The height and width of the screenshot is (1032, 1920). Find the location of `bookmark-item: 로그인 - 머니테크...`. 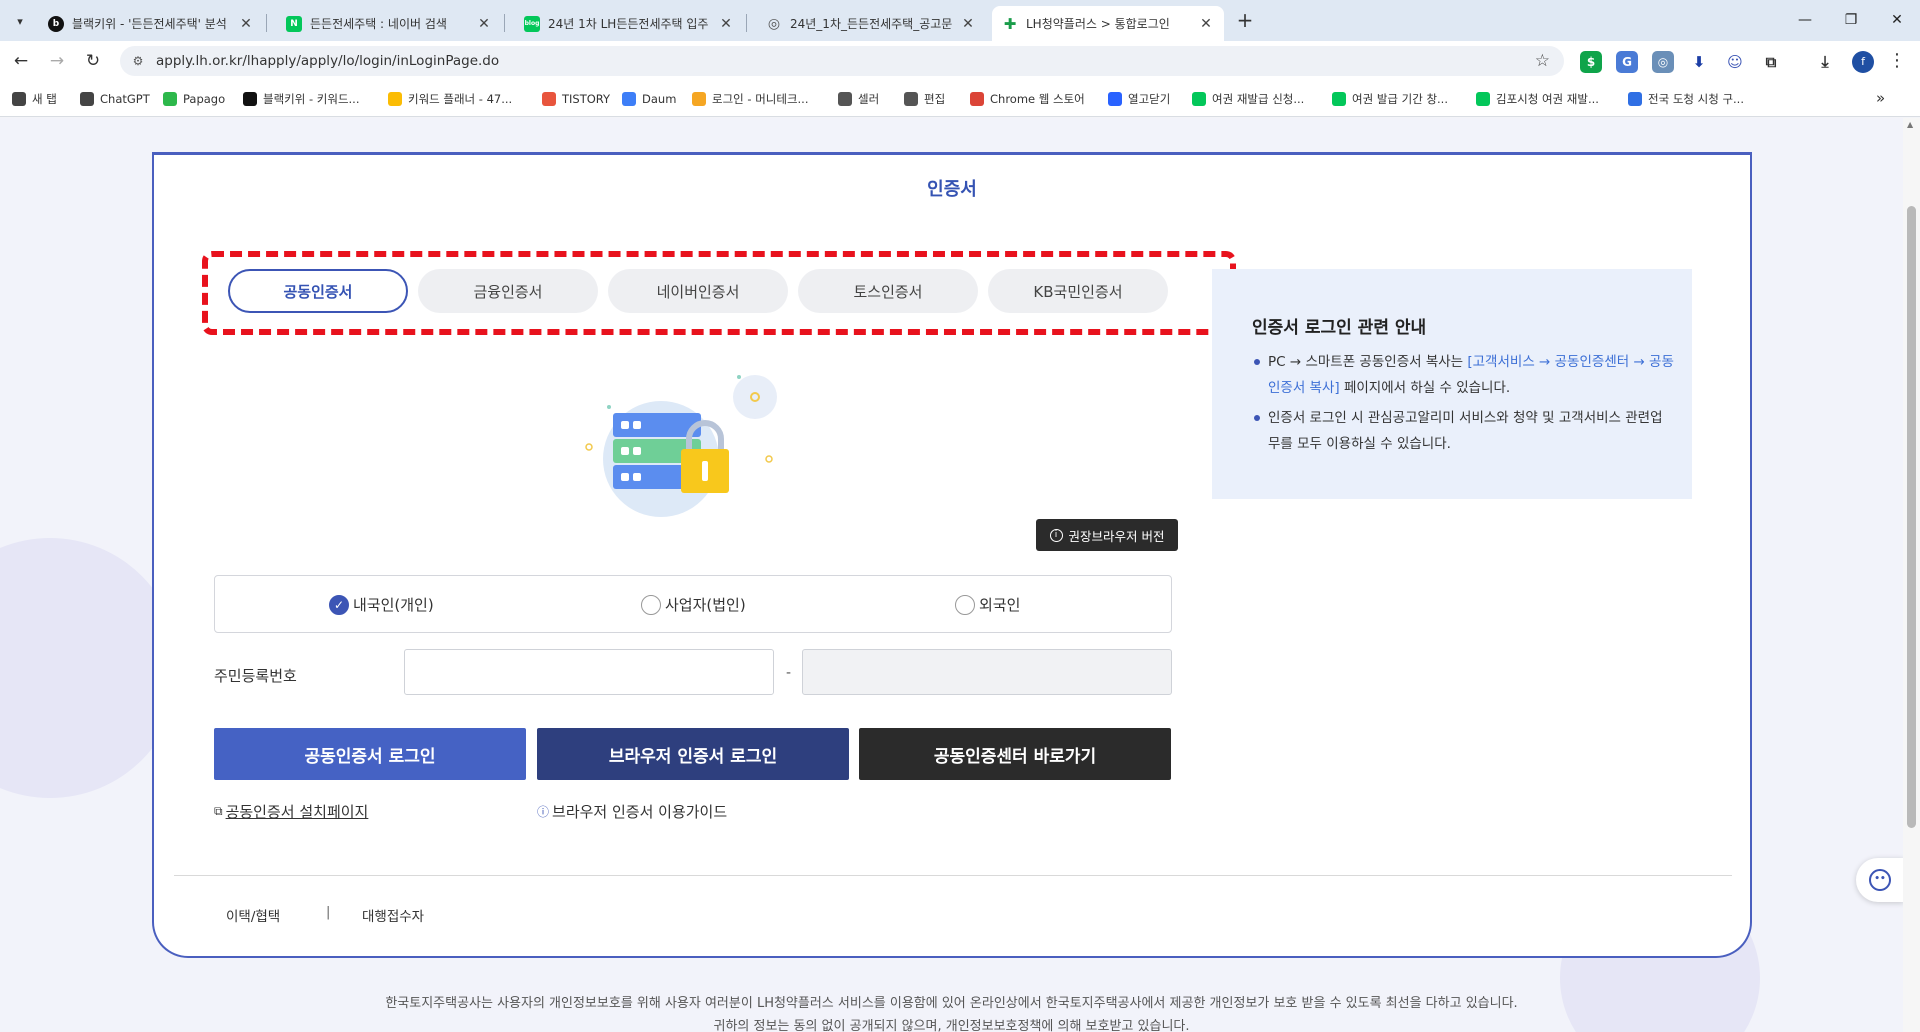

bookmark-item: 로그인 - 머니테크... is located at coordinates (750, 99).